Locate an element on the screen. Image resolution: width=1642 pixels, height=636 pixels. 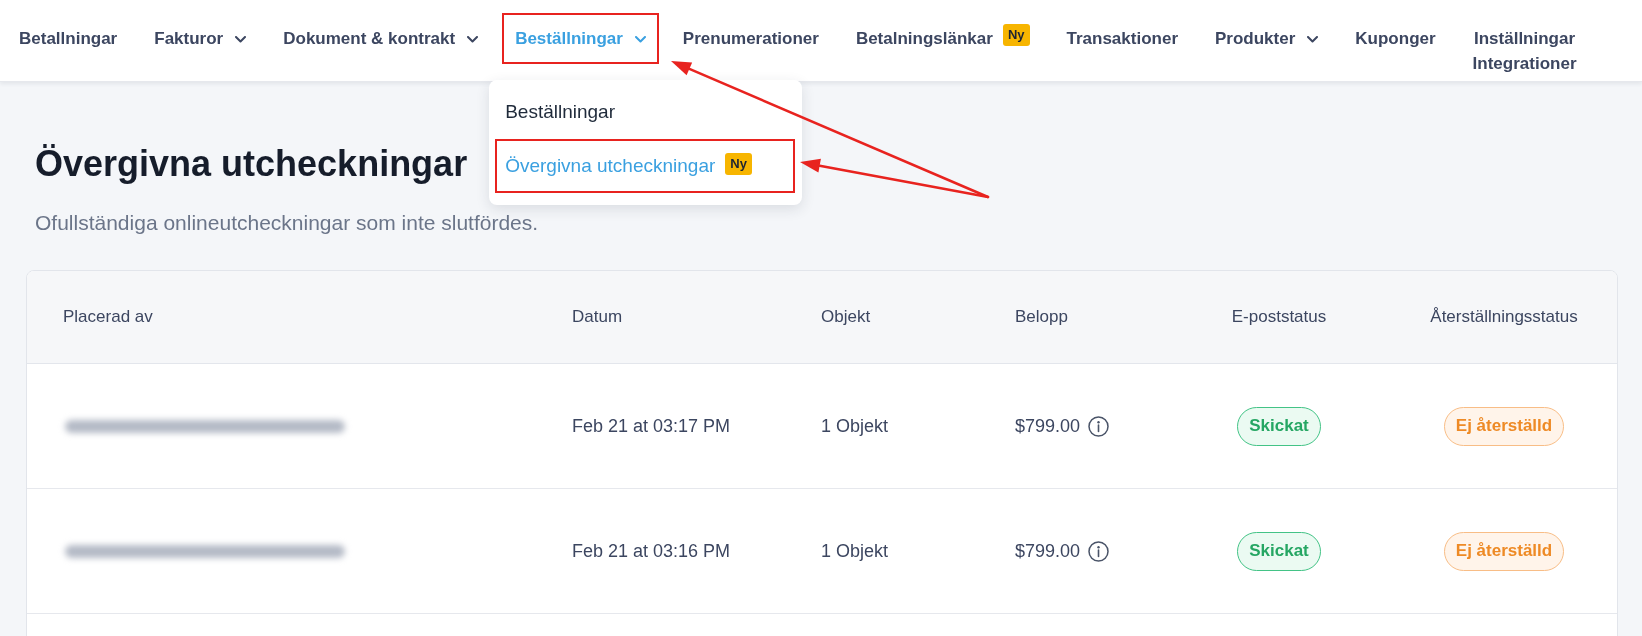
date-text: Feb 21 at 03:17 PM is located at coordinates (651, 426).